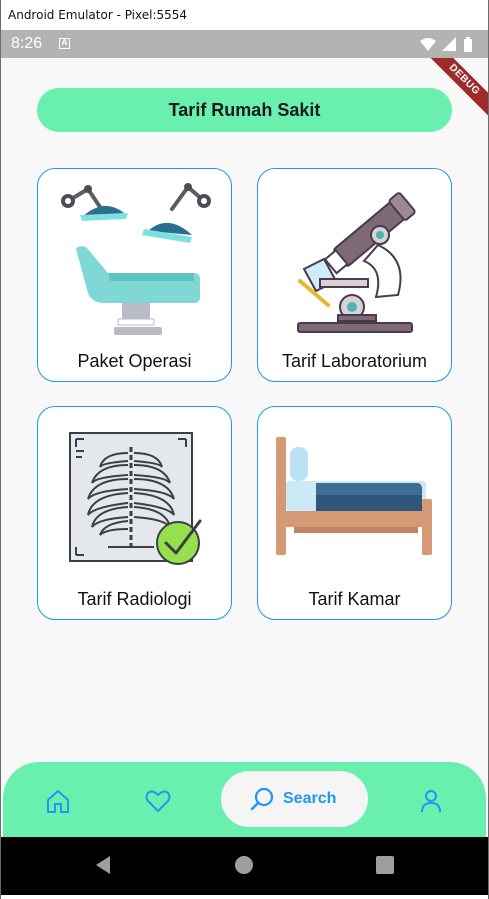 The image size is (489, 899). What do you see at coordinates (27, 43) in the screenshot?
I see `status-time: 8:26` at bounding box center [27, 43].